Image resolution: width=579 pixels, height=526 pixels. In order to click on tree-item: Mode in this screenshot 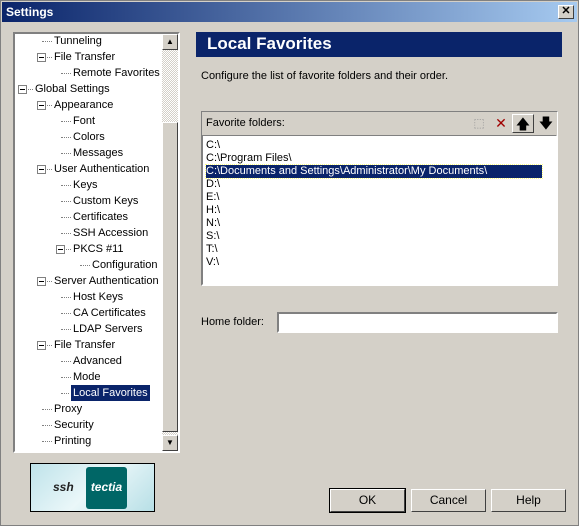, I will do `click(90, 377)`.